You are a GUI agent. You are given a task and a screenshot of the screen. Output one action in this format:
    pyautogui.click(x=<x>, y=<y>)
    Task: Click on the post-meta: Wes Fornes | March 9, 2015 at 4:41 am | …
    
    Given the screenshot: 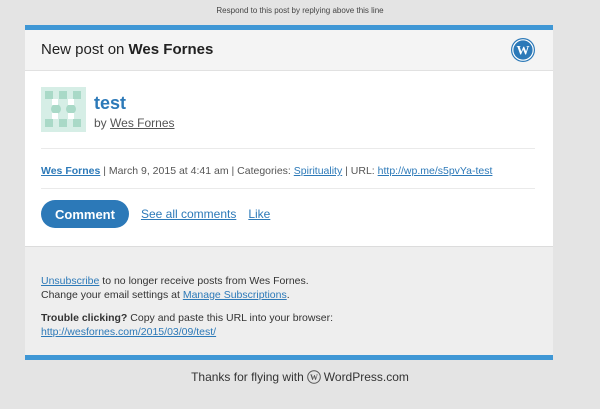 What is the action you would take?
    pyautogui.click(x=288, y=171)
    